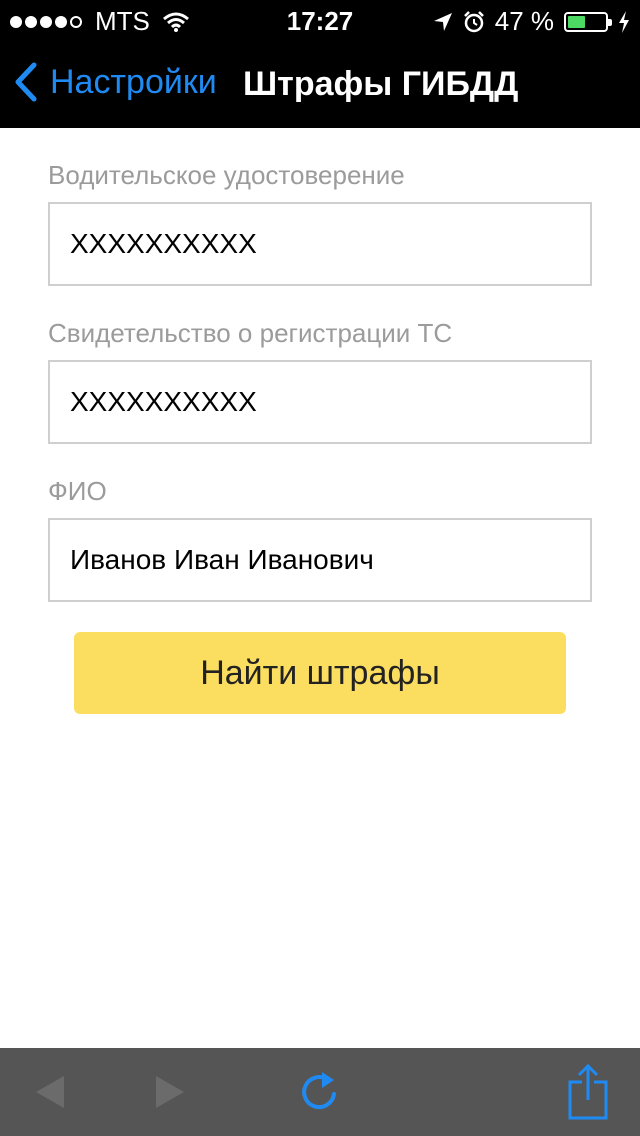 This screenshot has height=1136, width=640. What do you see at coordinates (250, 333) in the screenshot?
I see `registration-label: Свидетельство о регистрации ТС` at bounding box center [250, 333].